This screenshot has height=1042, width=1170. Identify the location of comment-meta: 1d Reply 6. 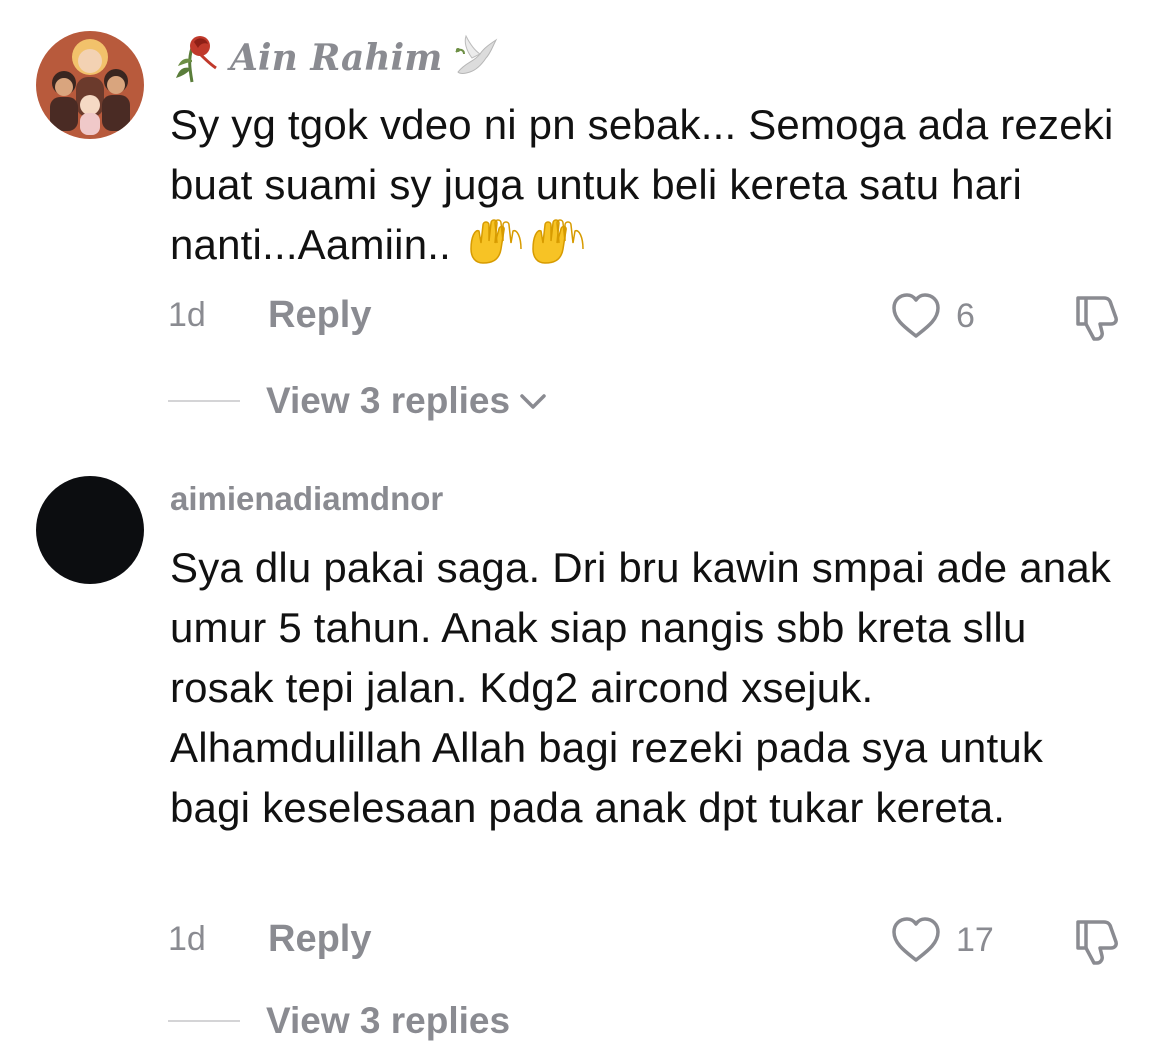
(585, 315).